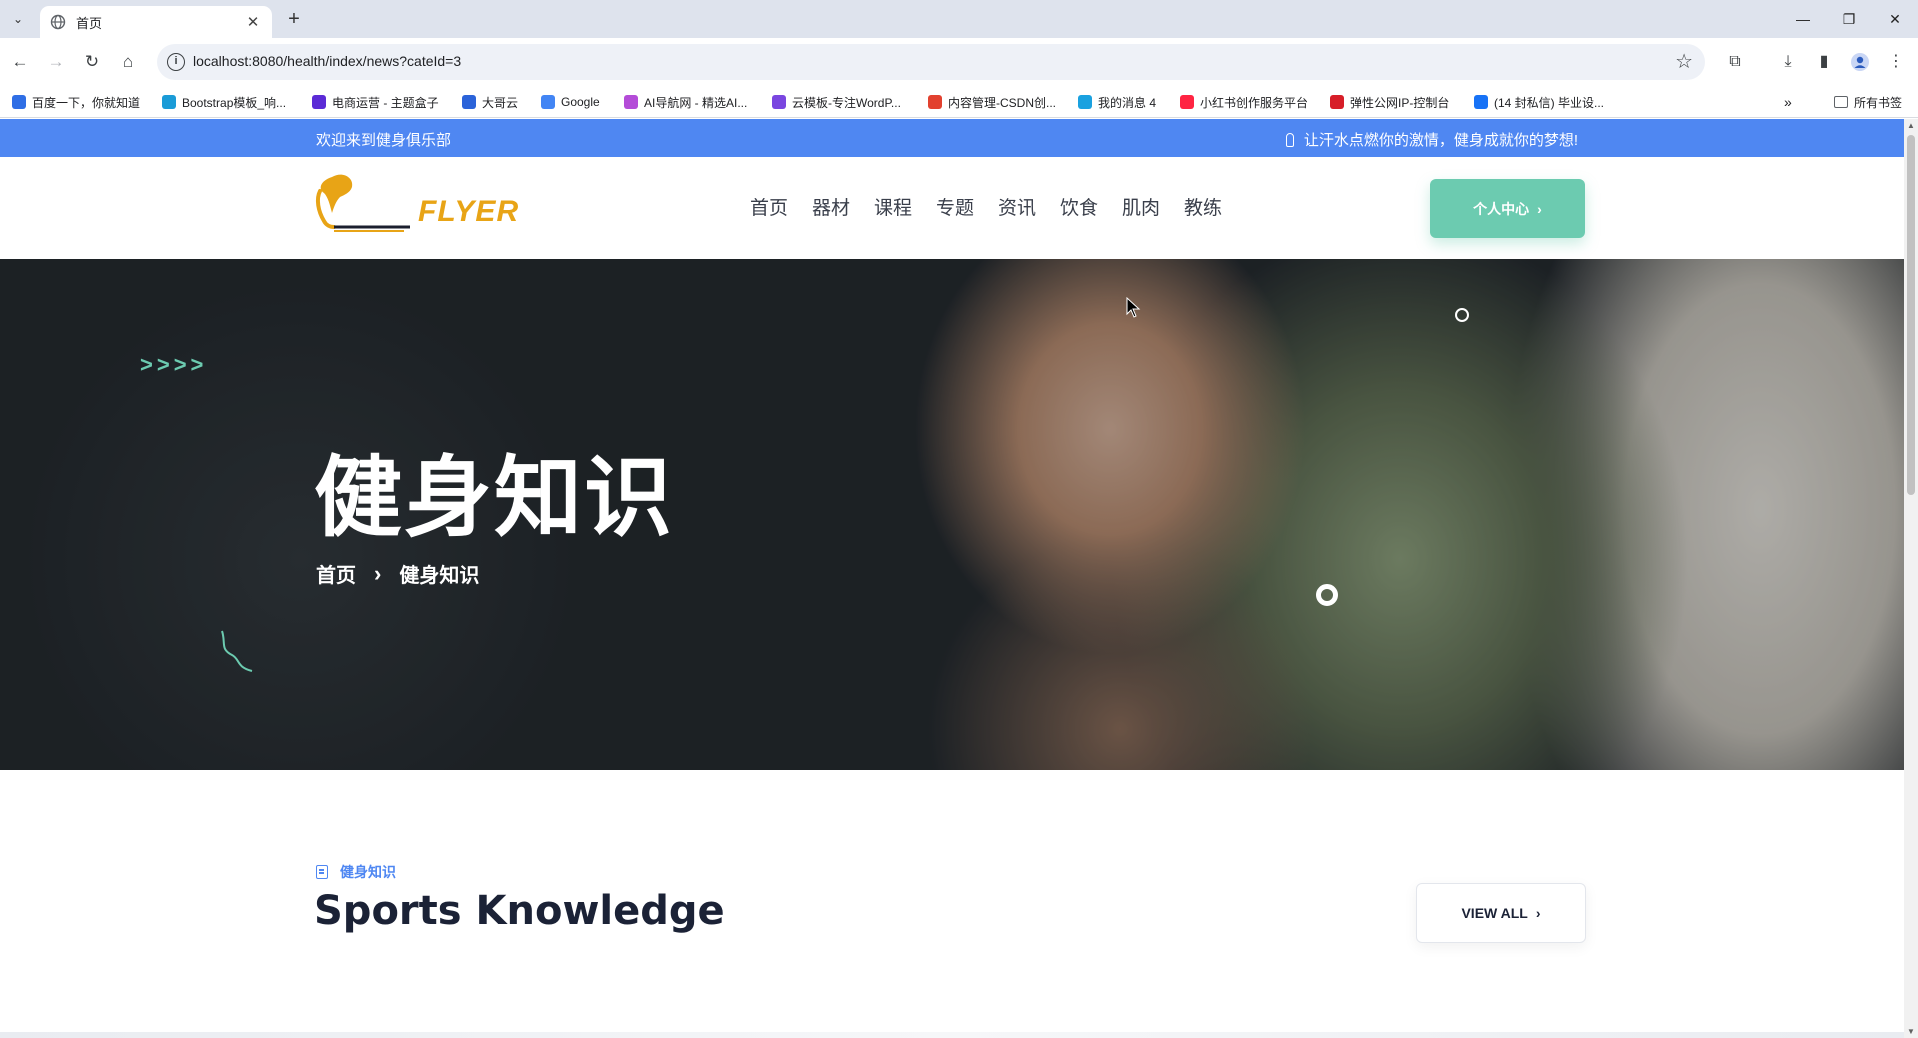 Image resolution: width=1918 pixels, height=1038 pixels. What do you see at coordinates (580, 102) in the screenshot?
I see `bookmark-label: Google` at bounding box center [580, 102].